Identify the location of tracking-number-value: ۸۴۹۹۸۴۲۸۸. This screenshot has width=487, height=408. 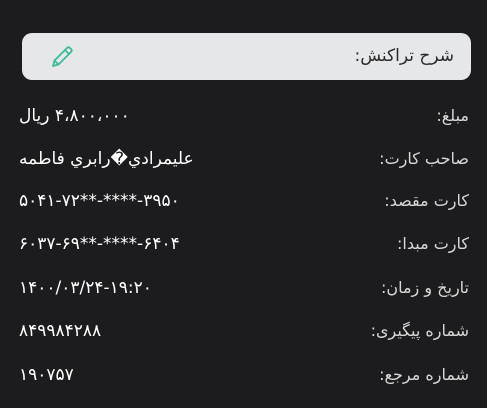
(60, 331).